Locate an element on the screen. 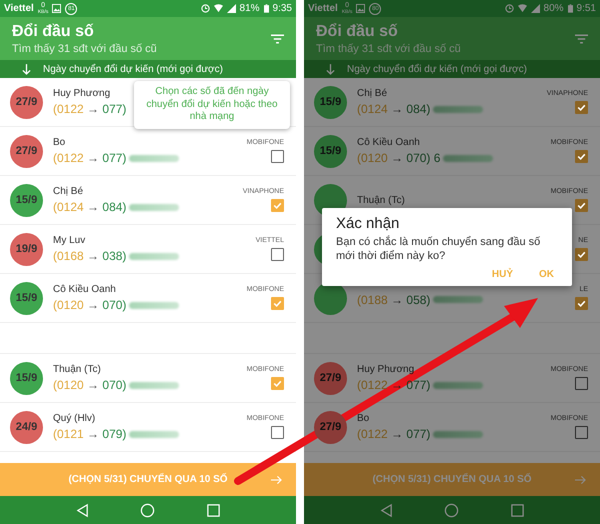  battery-percent: 81% is located at coordinates (250, 8).